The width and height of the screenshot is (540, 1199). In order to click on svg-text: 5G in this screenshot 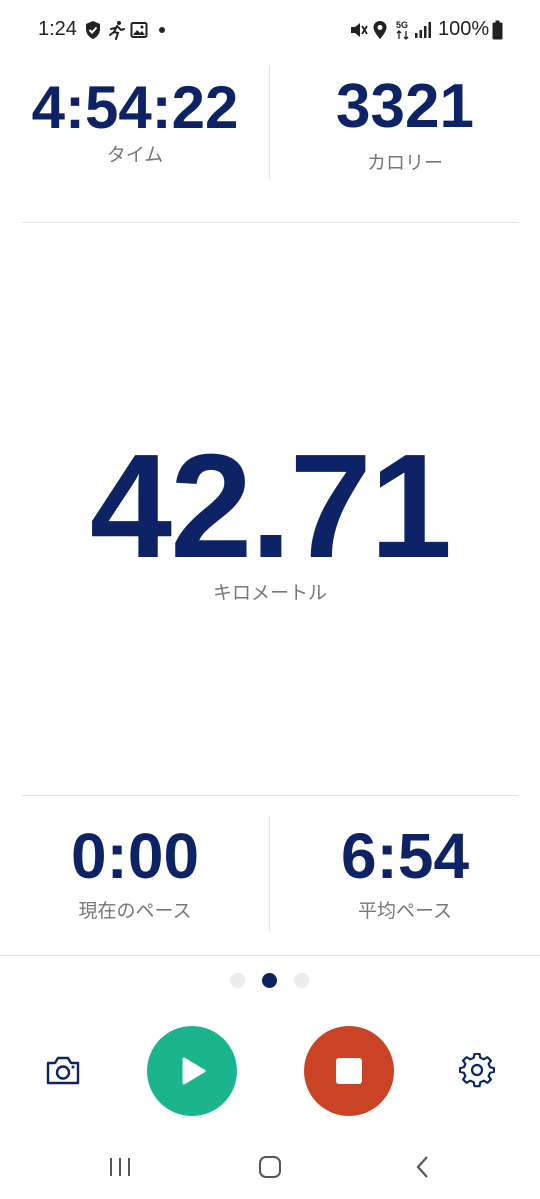, I will do `click(402, 25)`.